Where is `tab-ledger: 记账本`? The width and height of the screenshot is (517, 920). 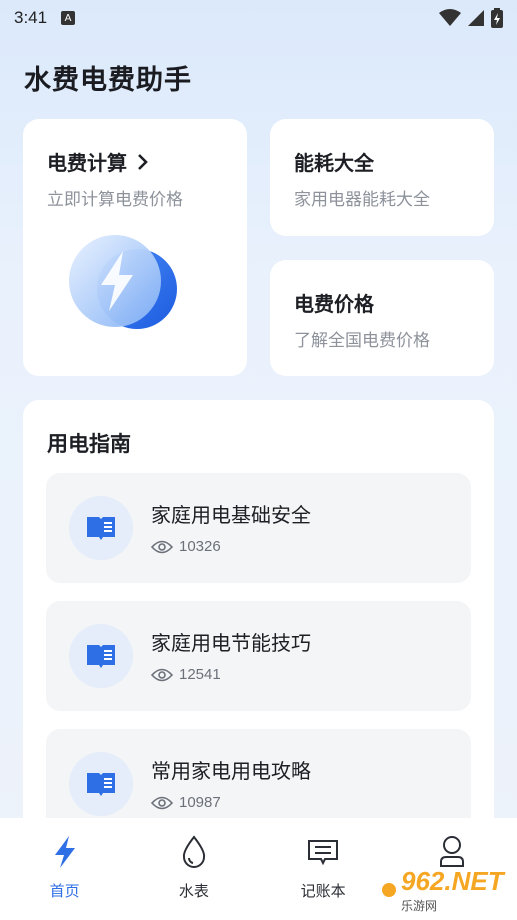
tab-ledger: 记账本 is located at coordinates (323, 869).